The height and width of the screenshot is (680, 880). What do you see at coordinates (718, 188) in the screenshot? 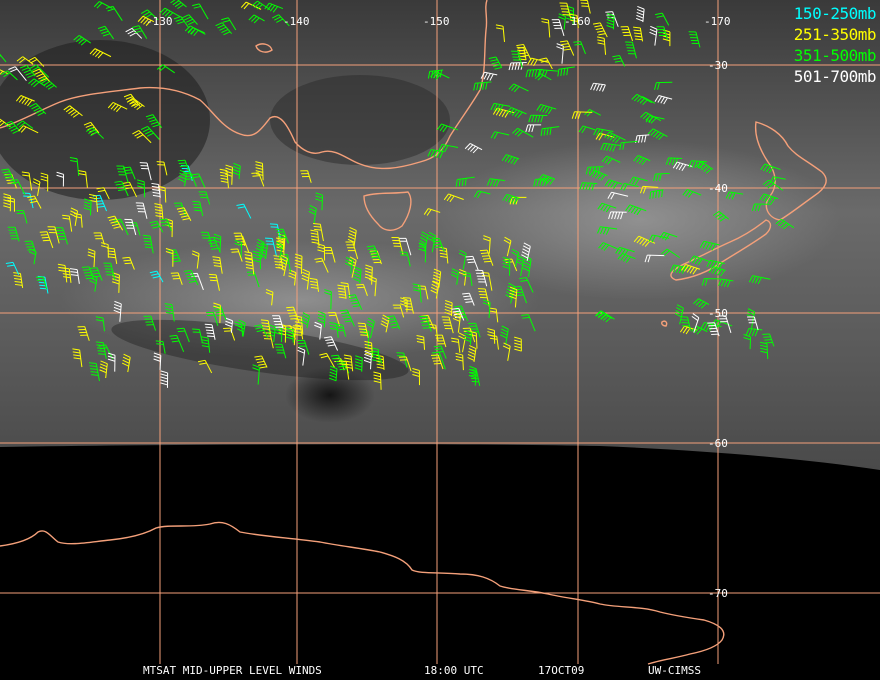
I see `latitude-label: -40` at bounding box center [718, 188].